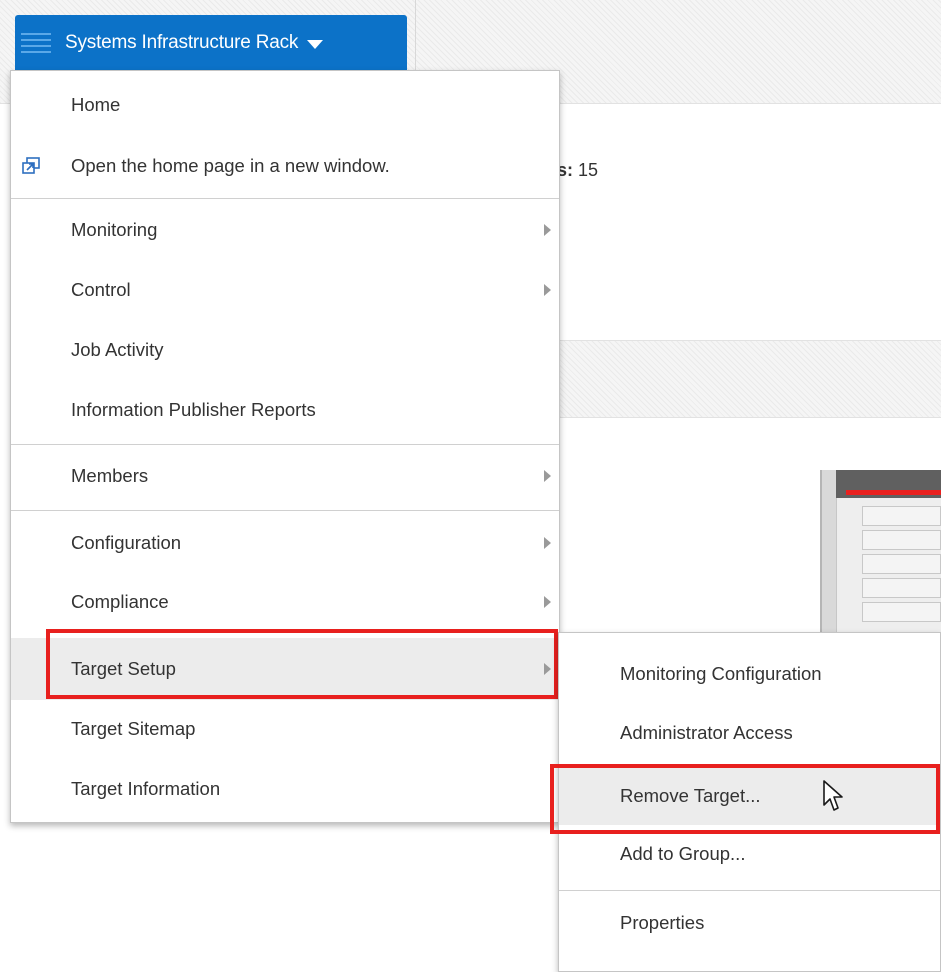 The image size is (941, 972). I want to click on menu-item-information-publisher-reports: Information Publisher Reports, so click(285, 410).